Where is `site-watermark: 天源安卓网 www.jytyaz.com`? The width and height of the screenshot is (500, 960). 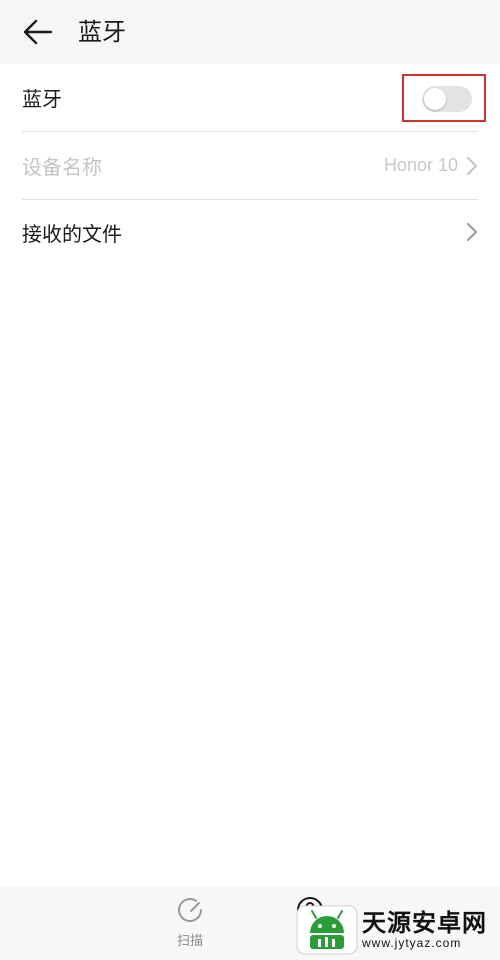
site-watermark: 天源安卓网 www.jytyaz.com is located at coordinates (396, 930).